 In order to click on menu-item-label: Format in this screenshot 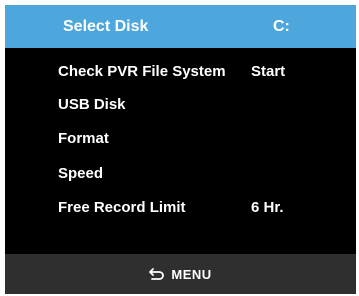, I will do `click(83, 138)`.